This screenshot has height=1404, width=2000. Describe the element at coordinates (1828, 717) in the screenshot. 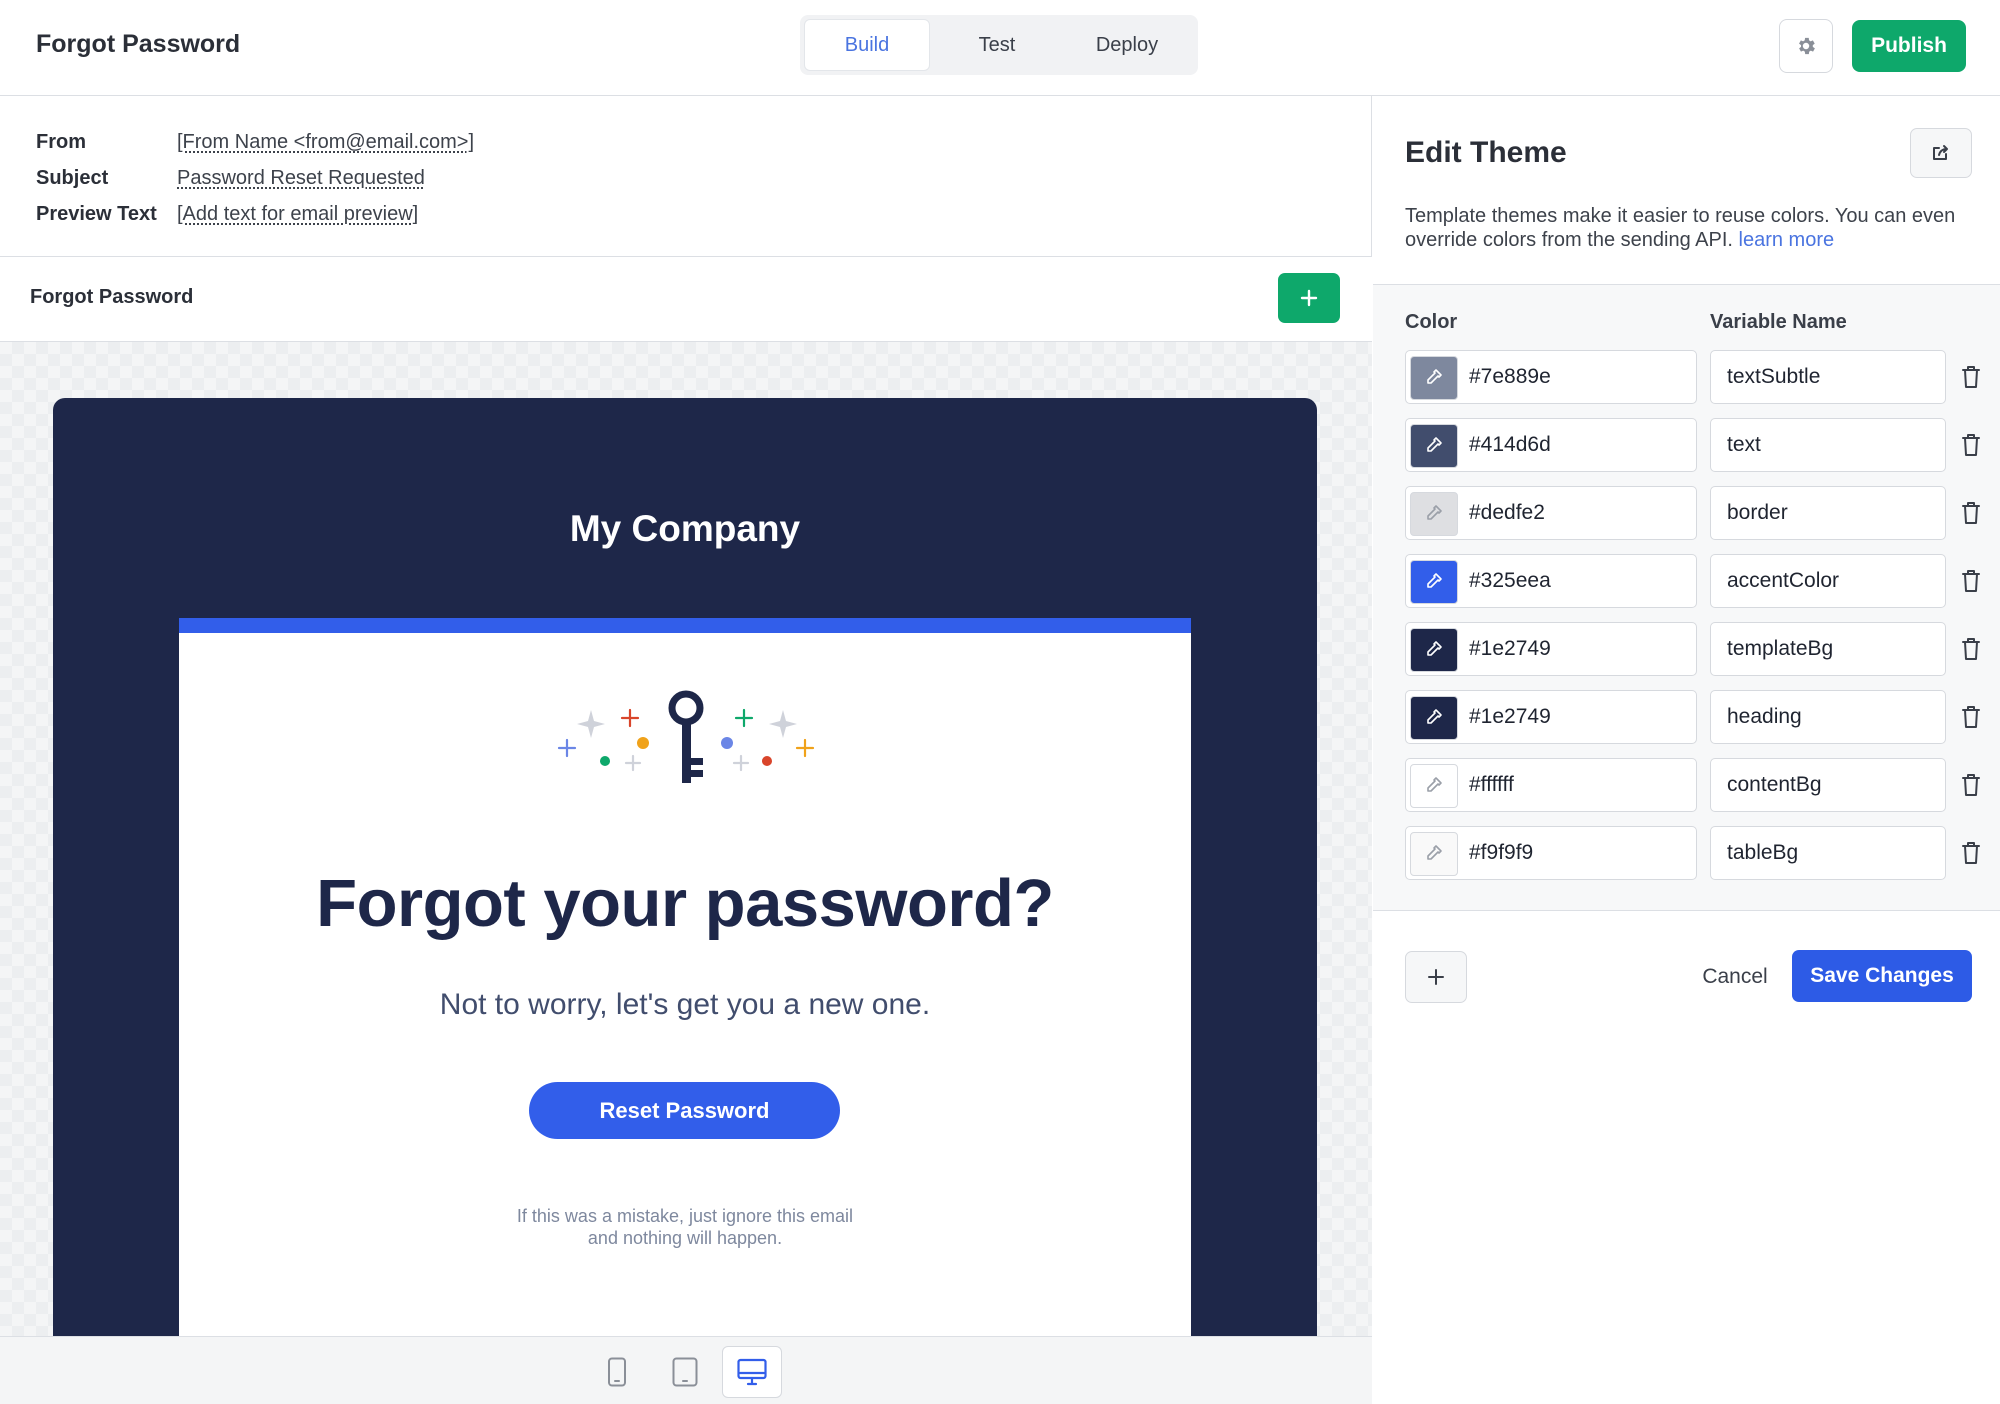

I see `variable-name-field: heading` at that location.